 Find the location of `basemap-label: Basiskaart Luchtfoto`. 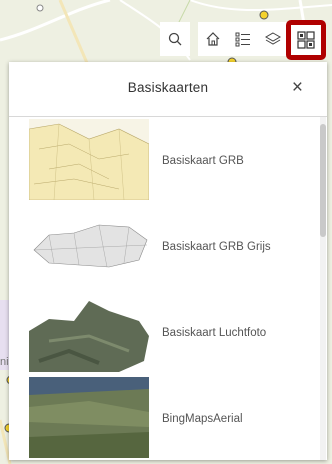

basemap-label: Basiskaart Luchtfoto is located at coordinates (214, 333).